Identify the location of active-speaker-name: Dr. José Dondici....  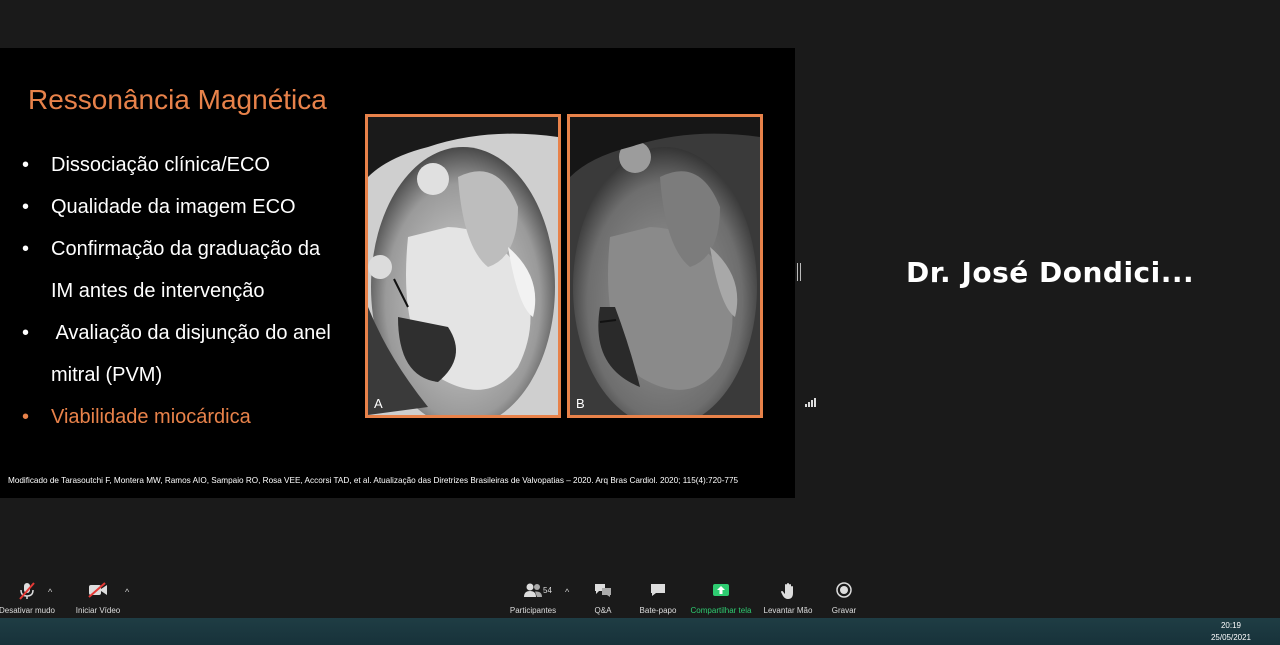
(1050, 272).